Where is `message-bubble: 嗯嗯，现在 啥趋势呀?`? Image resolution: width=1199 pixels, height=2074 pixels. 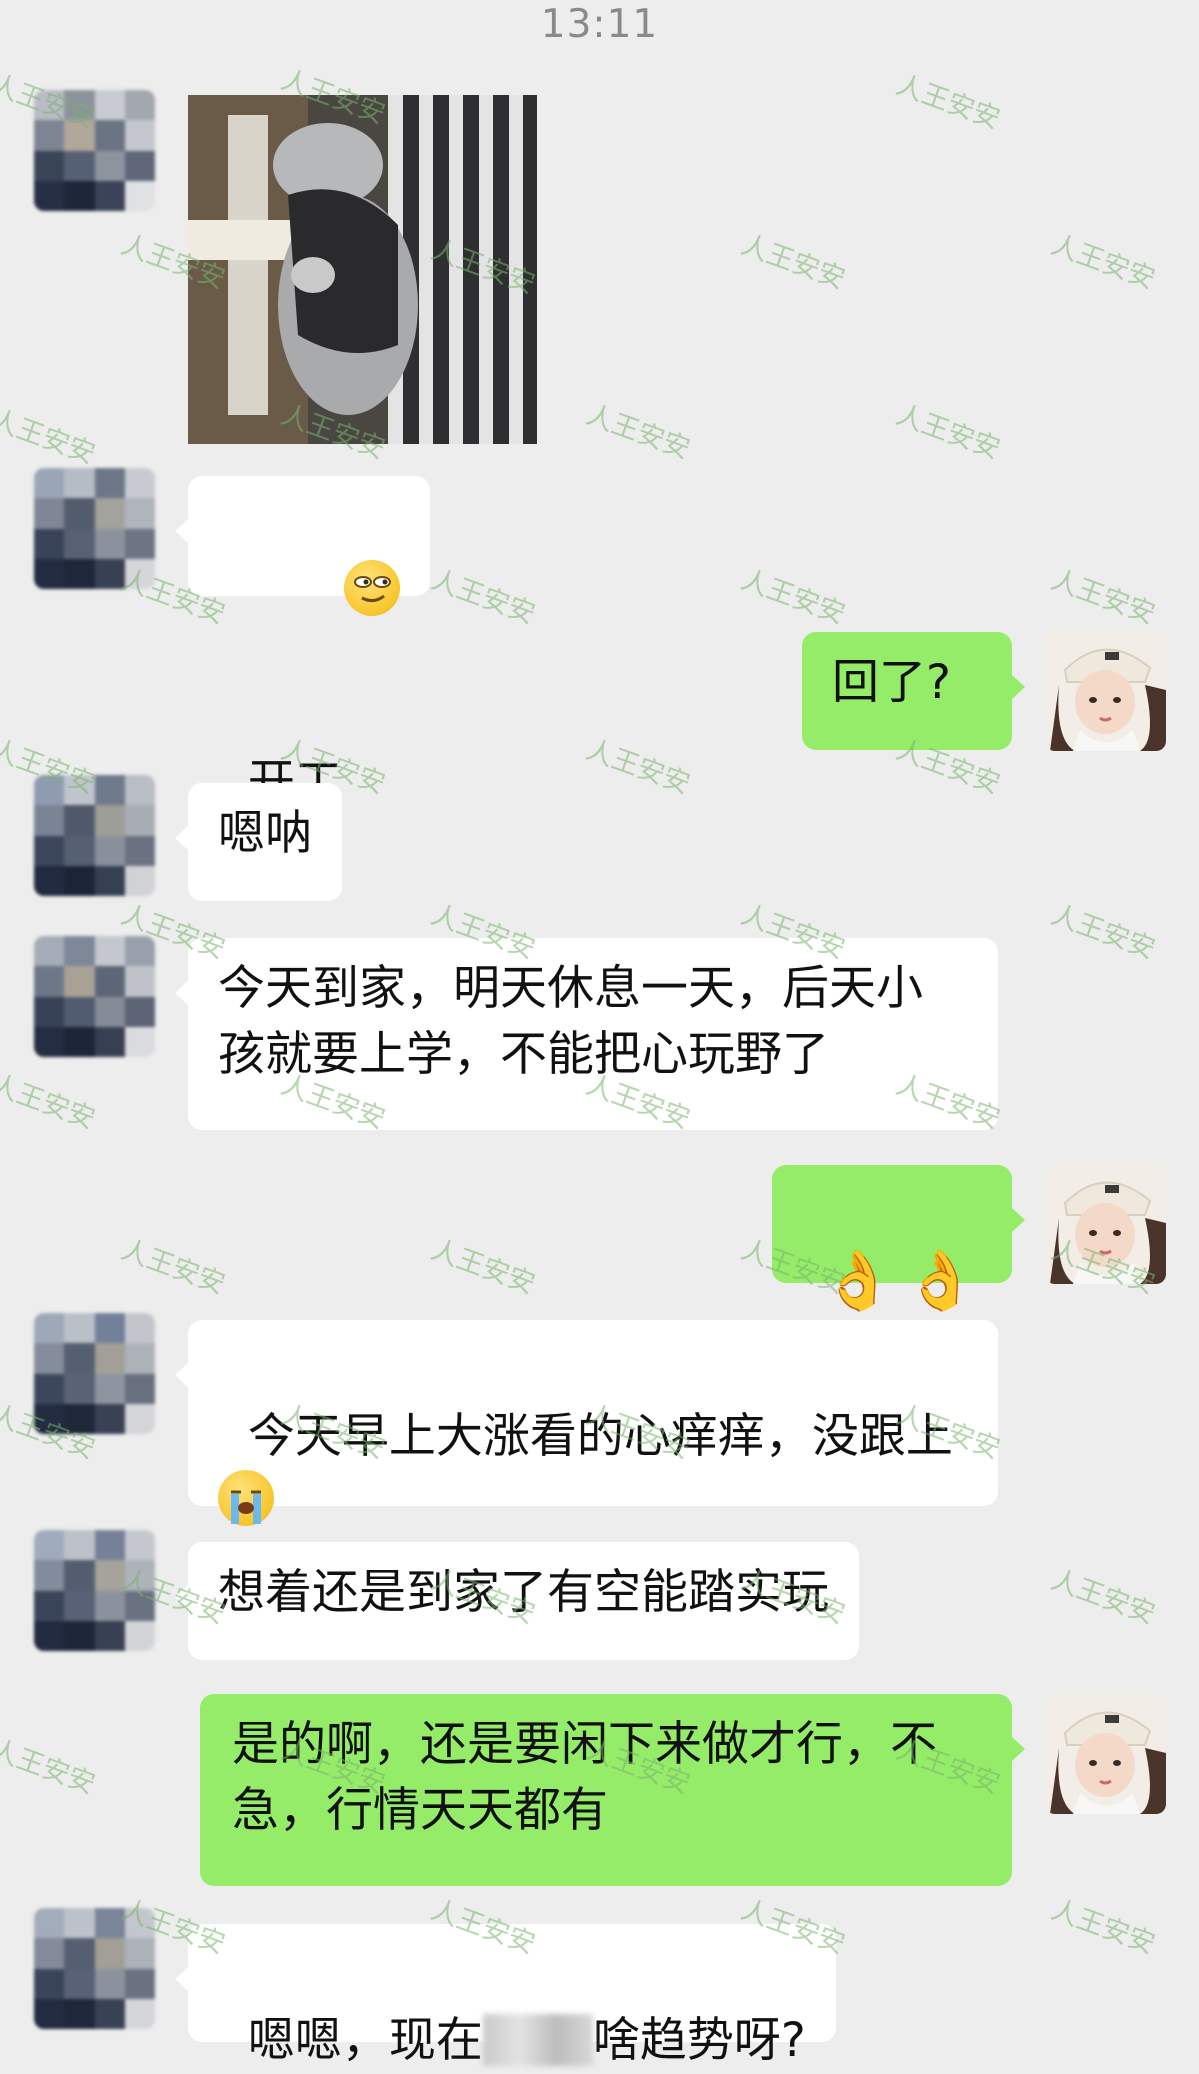 message-bubble: 嗯嗯，现在 啥趋势呀? is located at coordinates (505, 1996).